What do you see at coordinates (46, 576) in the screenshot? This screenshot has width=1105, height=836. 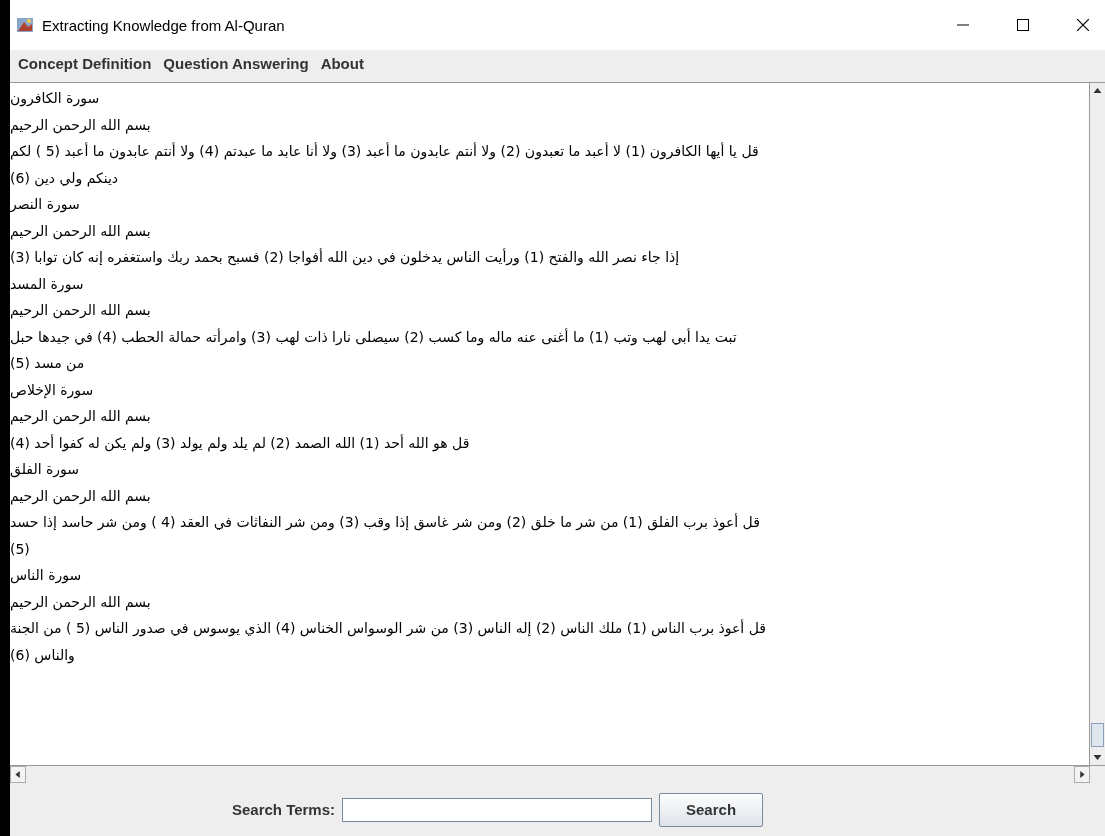 I see `text-line: سورة الناس` at bounding box center [46, 576].